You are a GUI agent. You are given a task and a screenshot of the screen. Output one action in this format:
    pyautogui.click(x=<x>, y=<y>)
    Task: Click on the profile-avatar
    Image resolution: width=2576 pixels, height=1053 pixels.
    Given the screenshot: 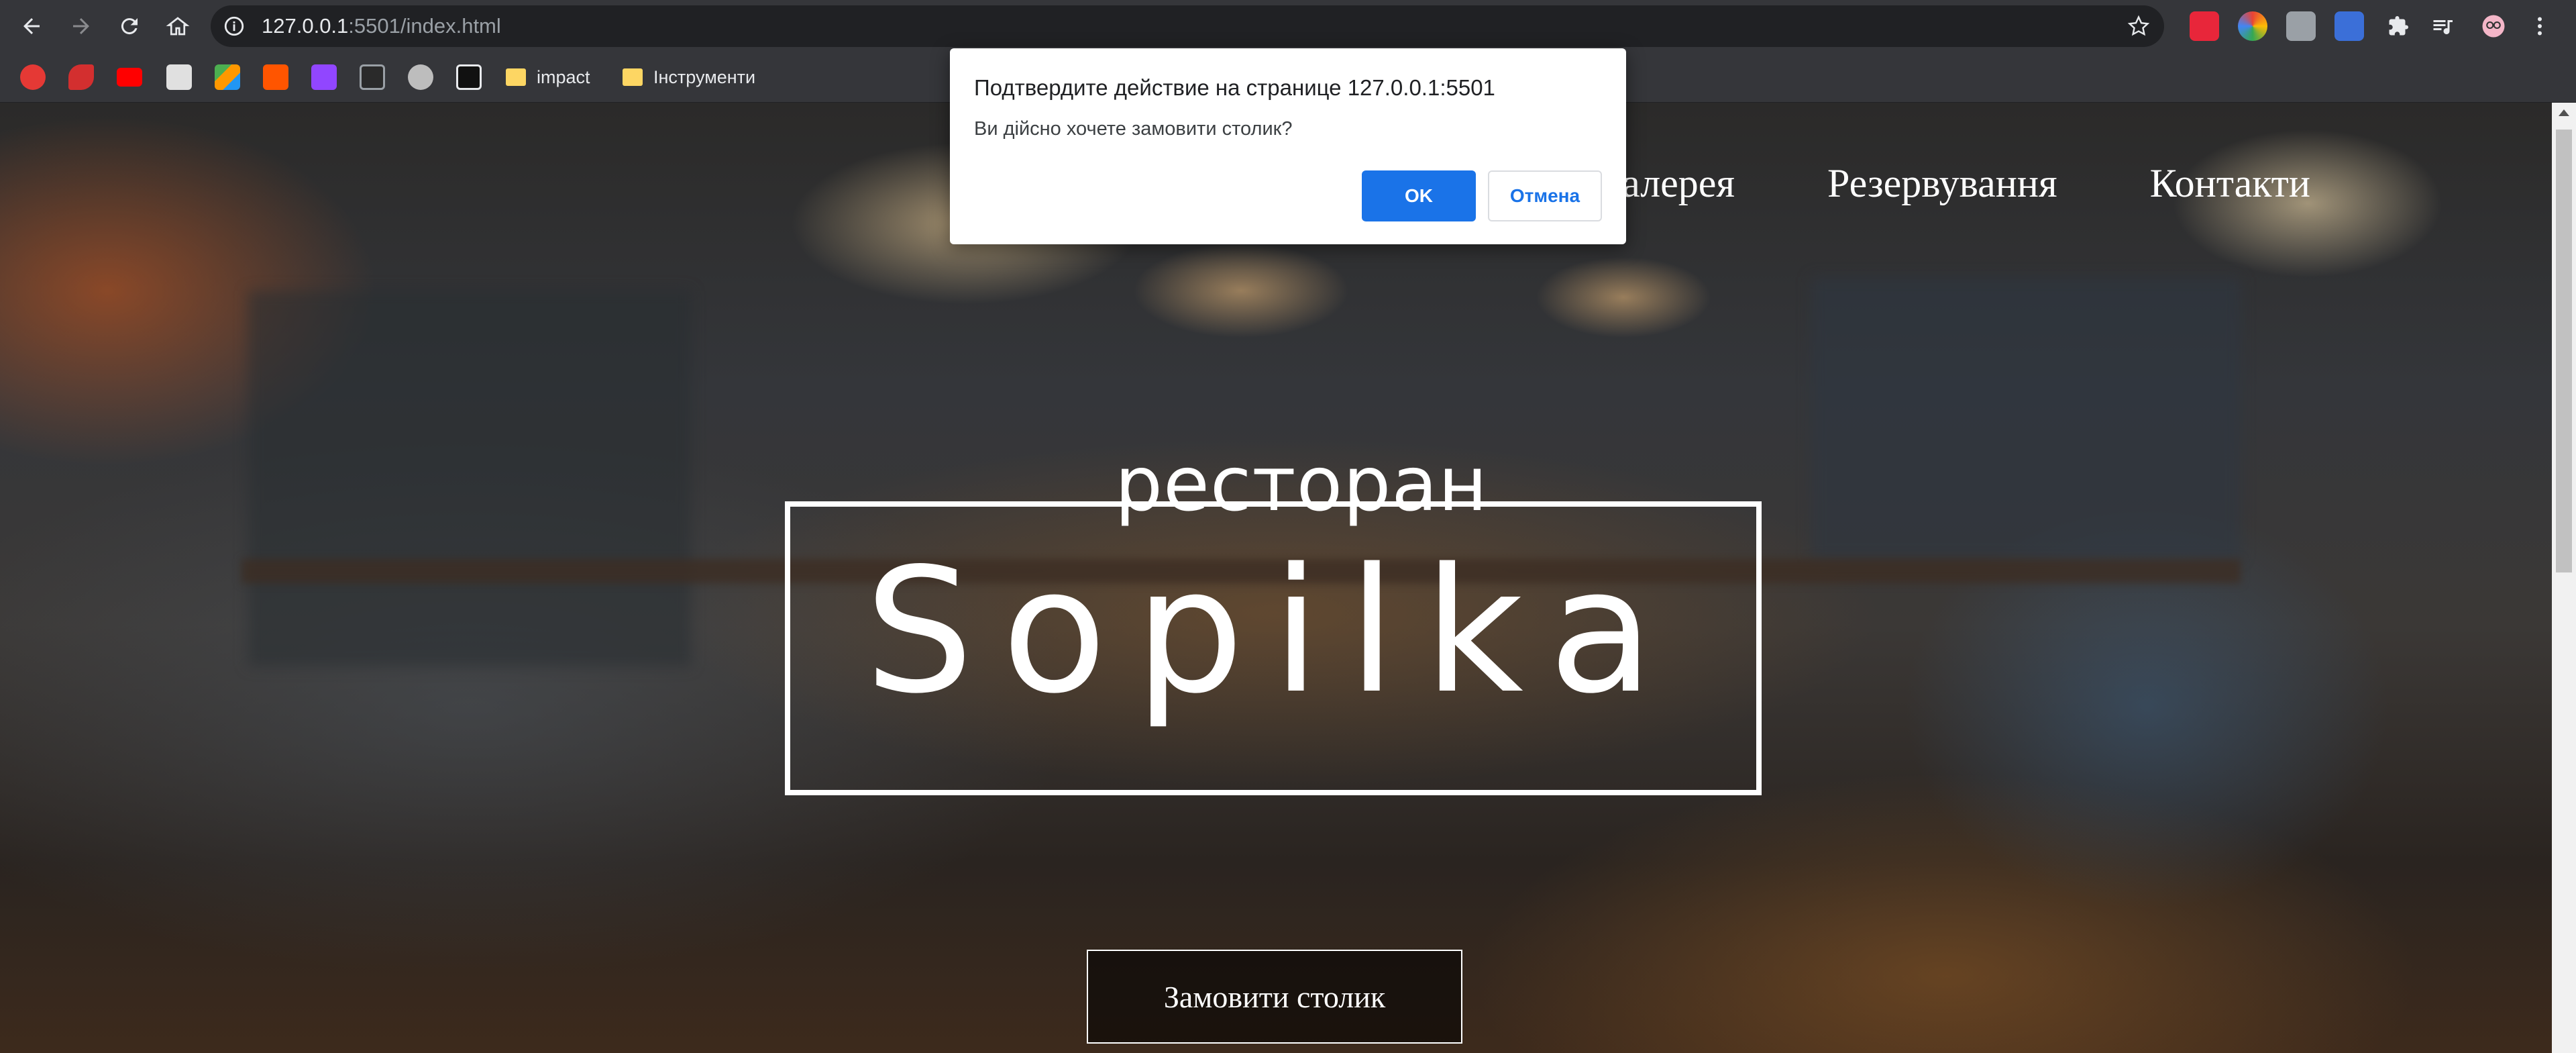 What is the action you would take?
    pyautogui.click(x=2493, y=26)
    